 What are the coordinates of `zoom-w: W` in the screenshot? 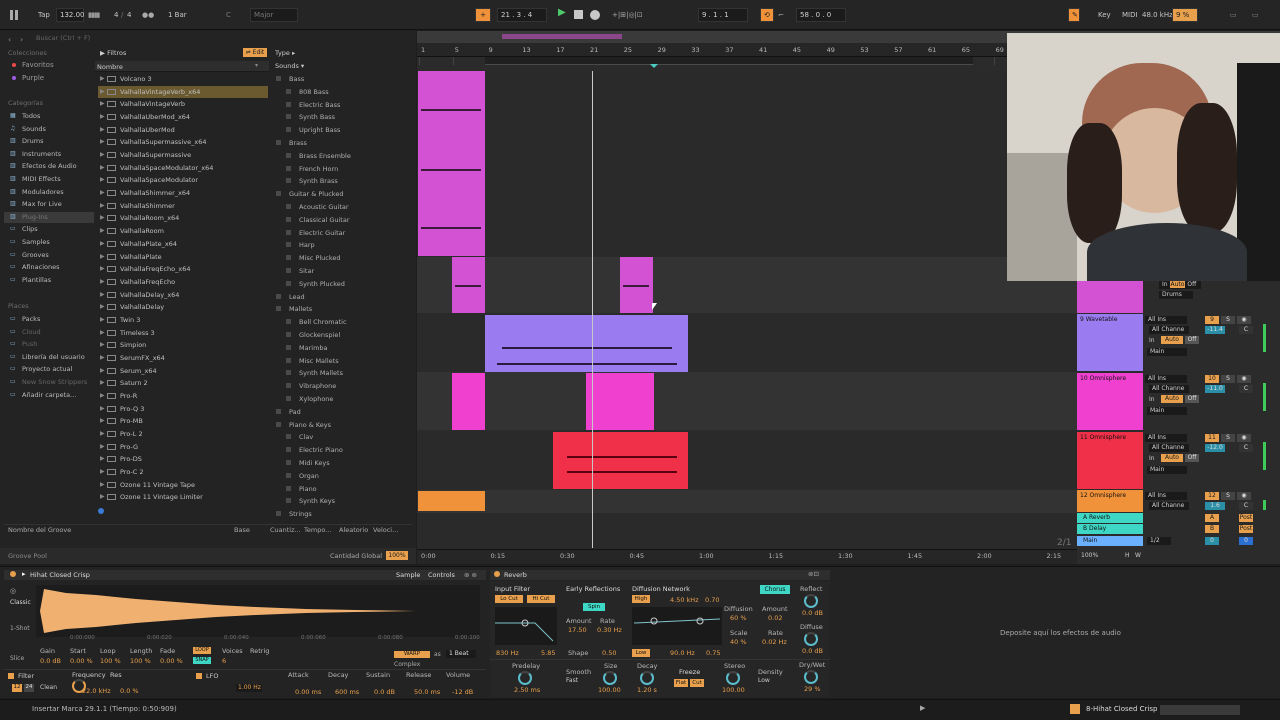 It's located at (1138, 555).